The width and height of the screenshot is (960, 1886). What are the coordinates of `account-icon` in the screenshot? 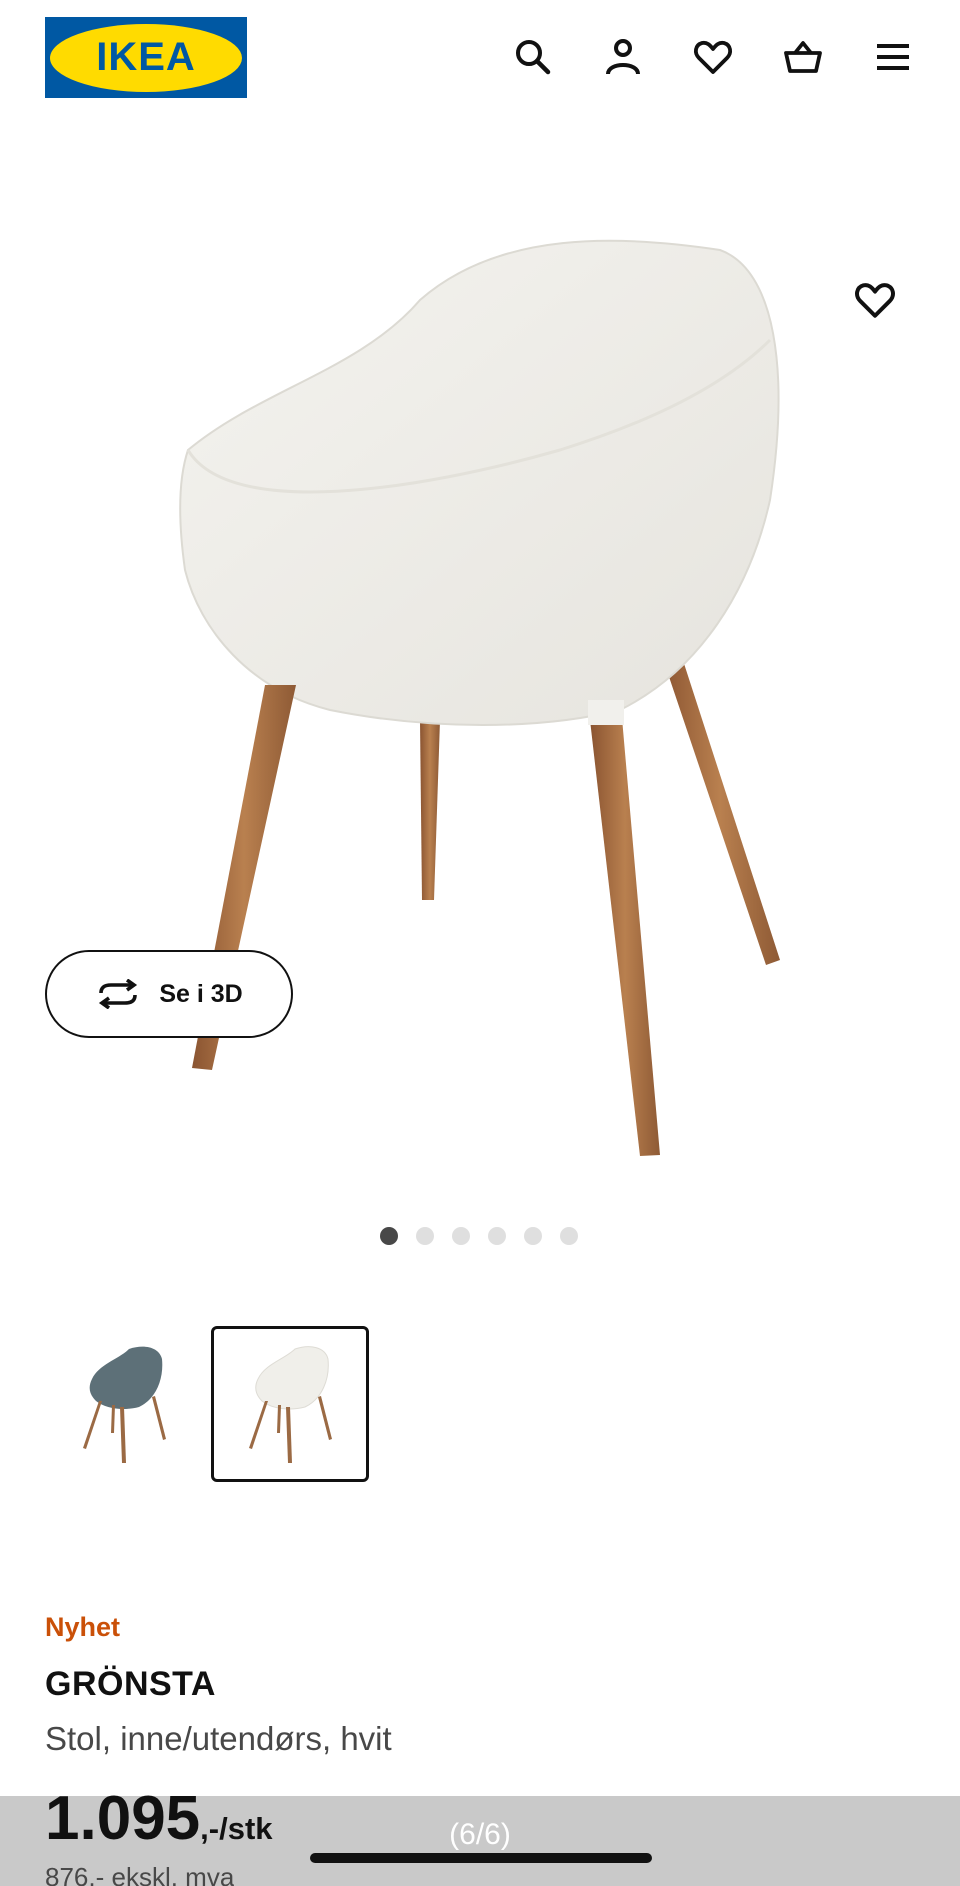 It's located at (623, 57).